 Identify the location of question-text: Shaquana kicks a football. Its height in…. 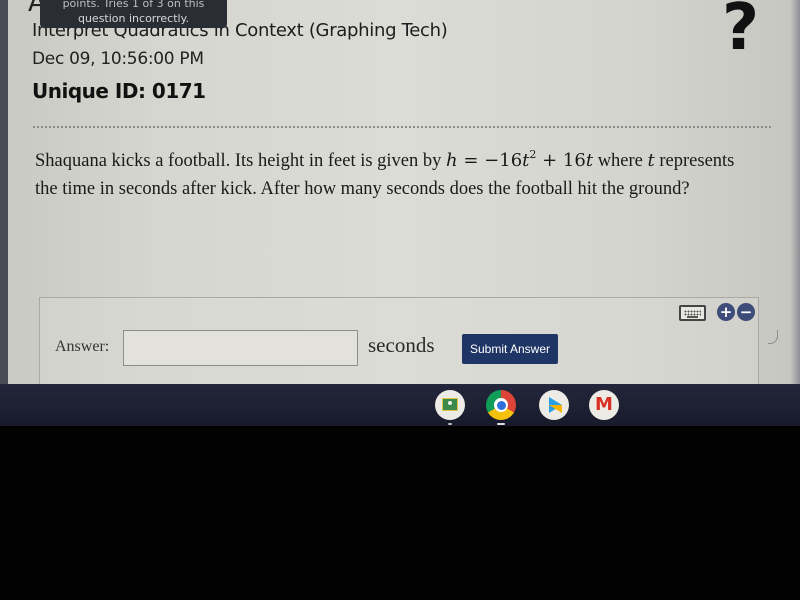
(395, 175).